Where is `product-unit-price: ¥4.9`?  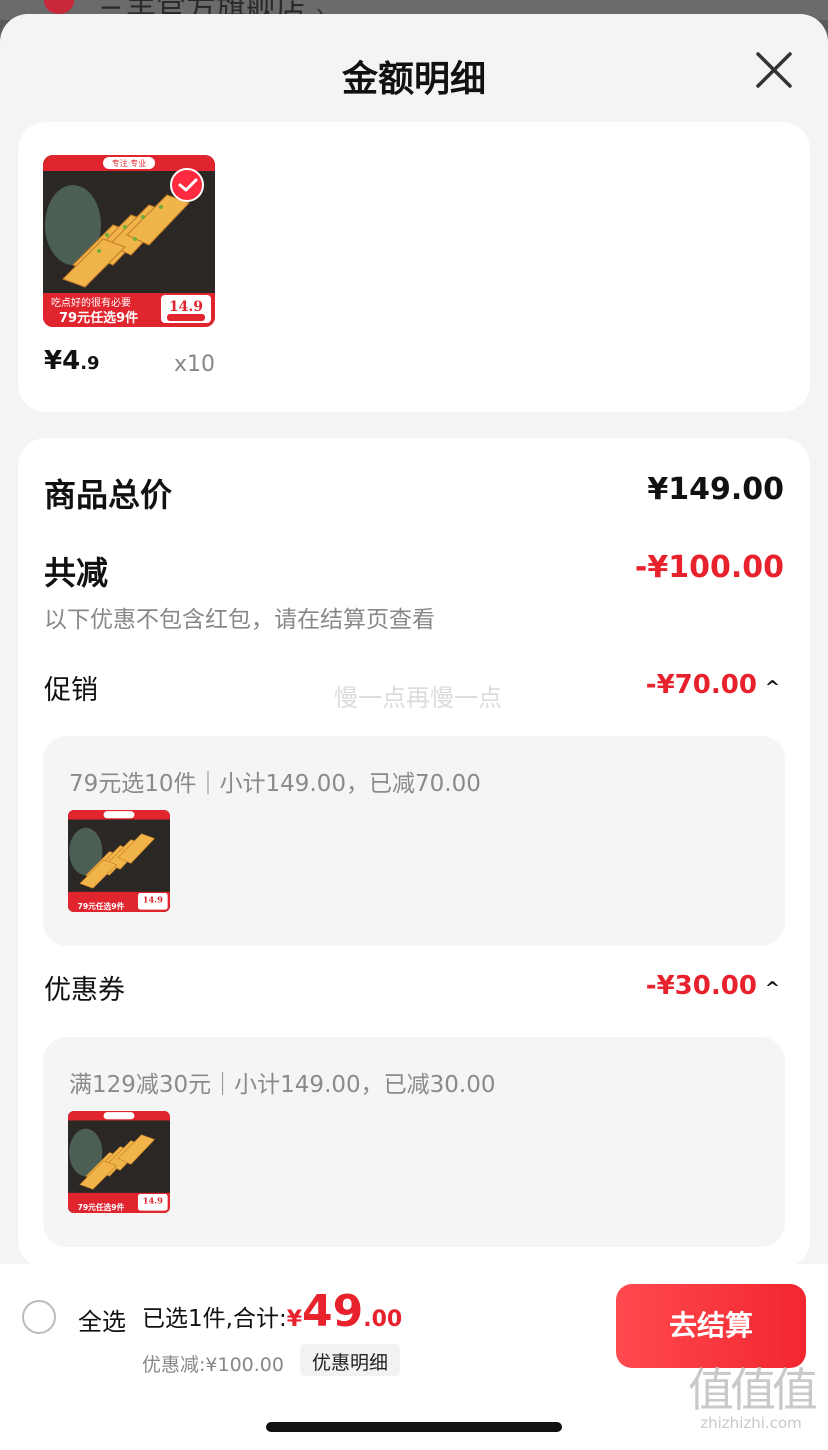 product-unit-price: ¥4.9 is located at coordinates (72, 361).